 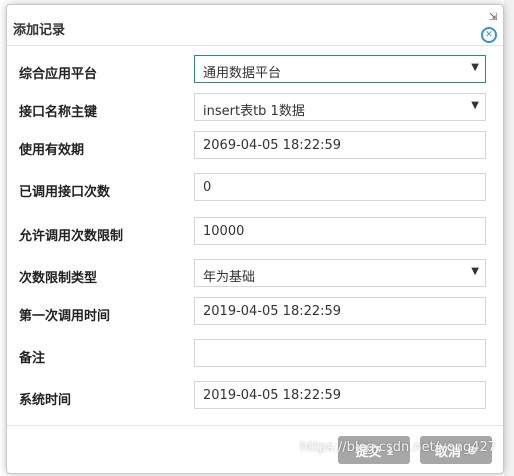 I want to click on label-limit-type: 次数限制类型, so click(x=58, y=278).